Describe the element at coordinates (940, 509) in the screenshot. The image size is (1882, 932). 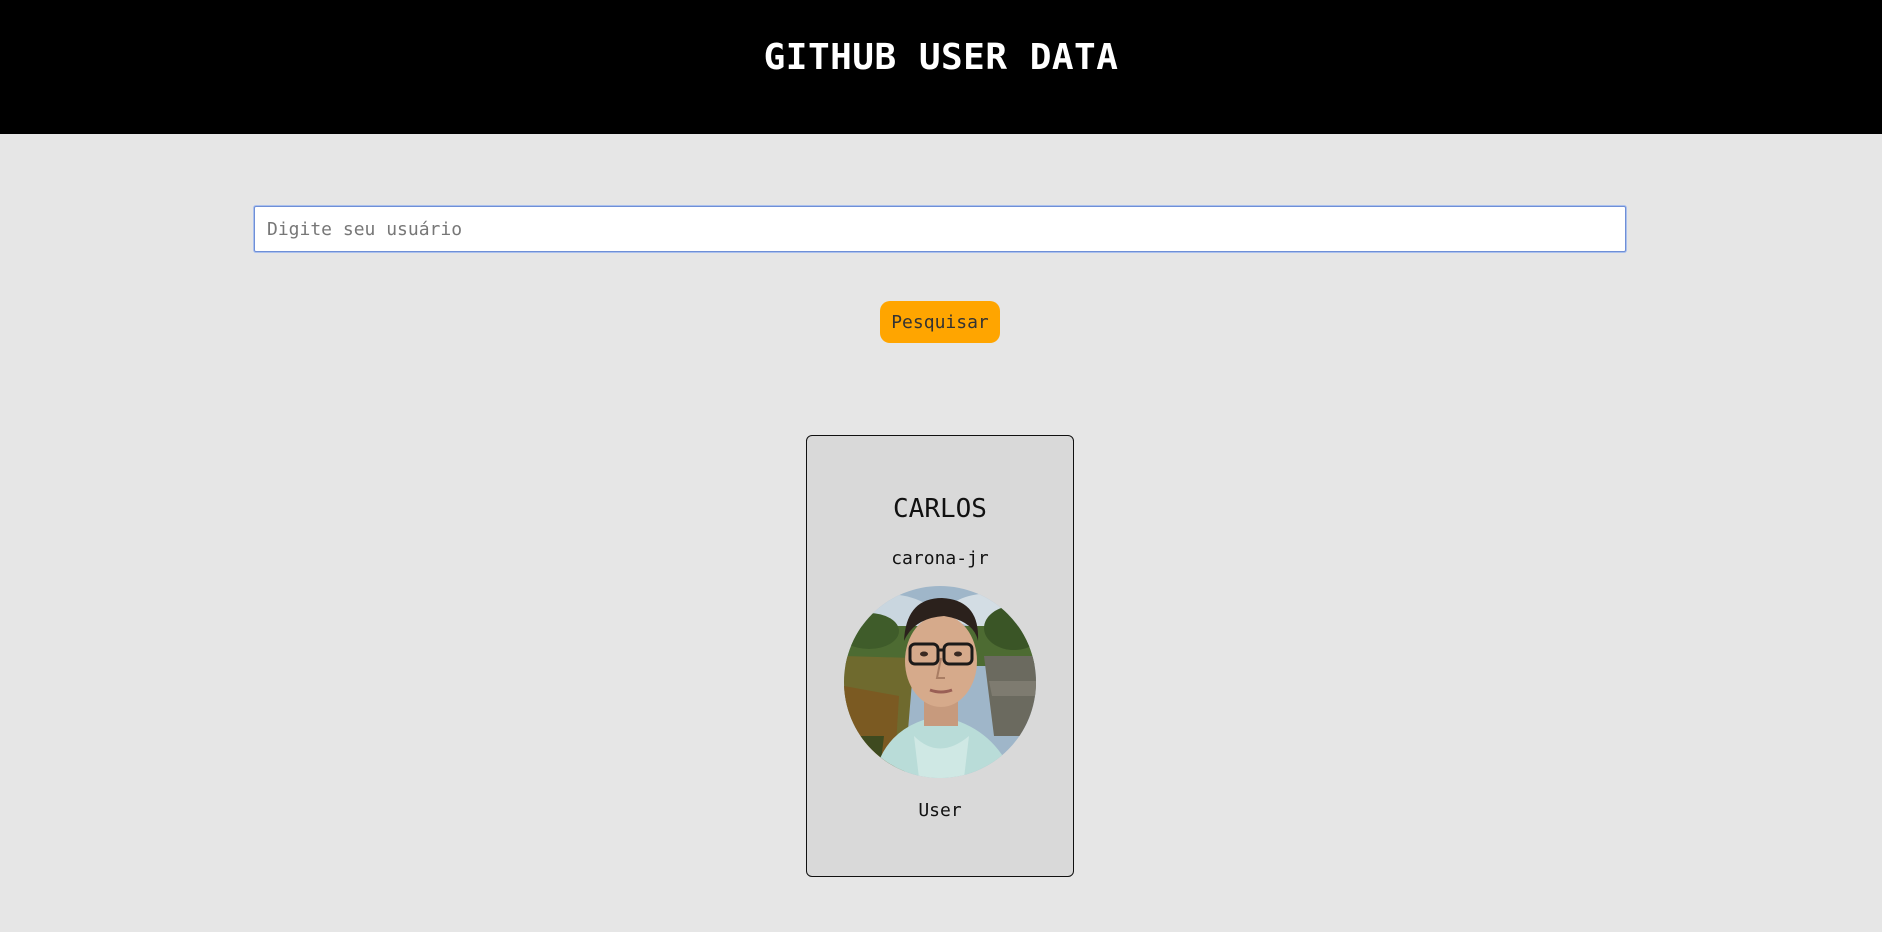
I see `user-name: CARLOS` at that location.